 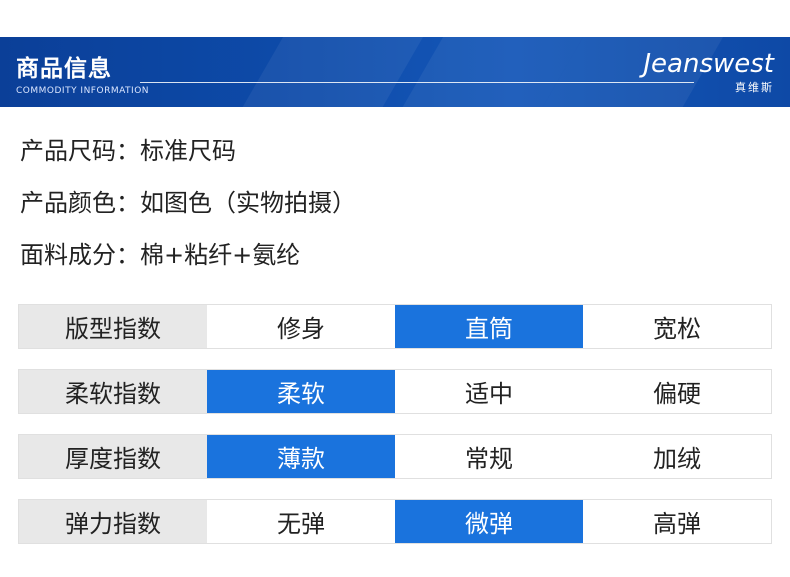 I want to click on index-option: 薄款, so click(x=301, y=456).